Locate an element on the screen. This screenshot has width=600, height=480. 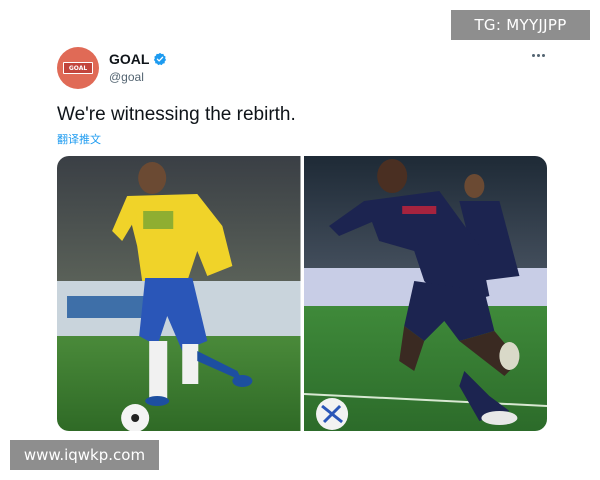
display-name: GOAL is located at coordinates (129, 59).